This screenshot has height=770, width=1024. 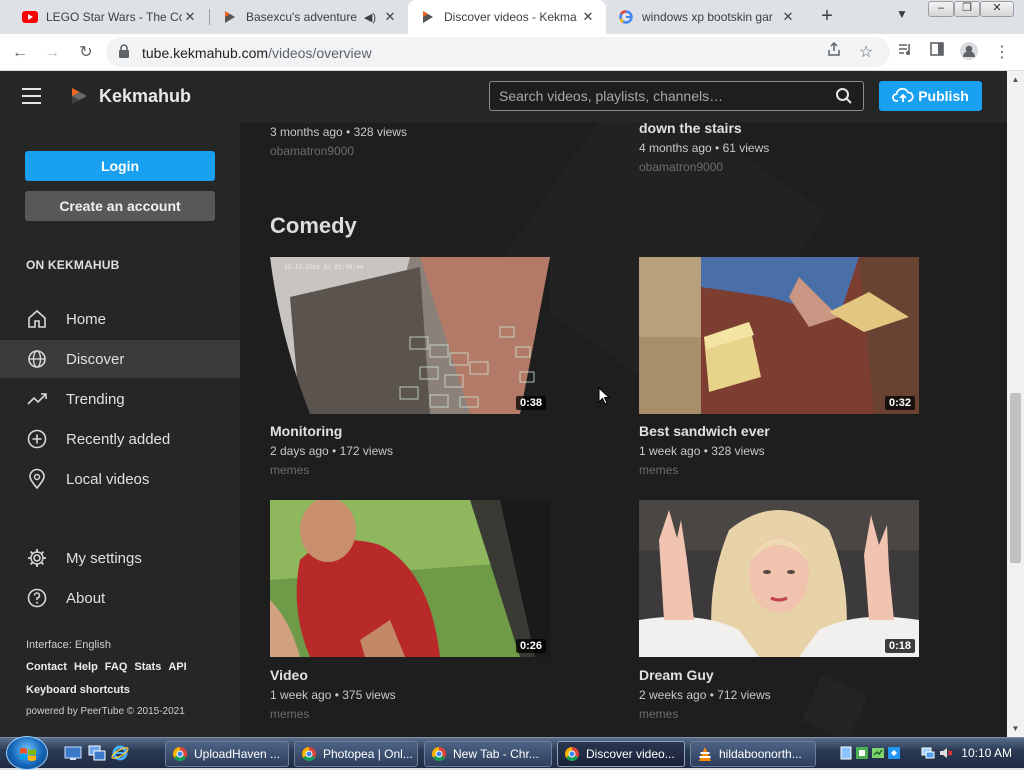 What do you see at coordinates (705, 754) in the screenshot?
I see `vlc-icon` at bounding box center [705, 754].